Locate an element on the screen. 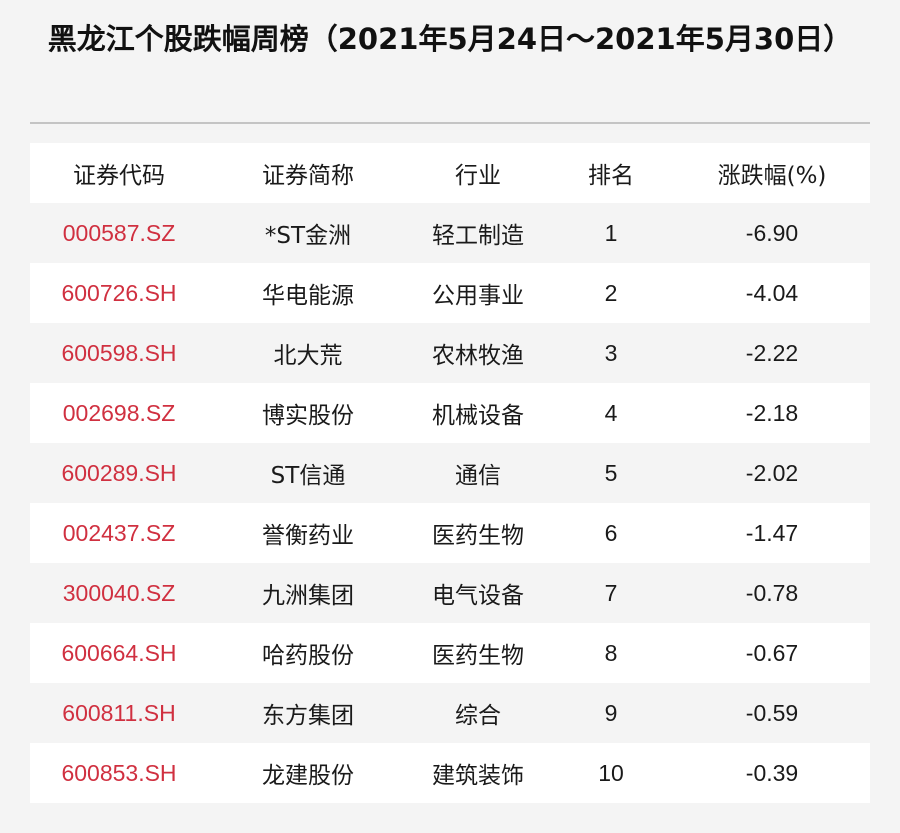 The height and width of the screenshot is (833, 900). stock-code: 600598.SH is located at coordinates (119, 352).